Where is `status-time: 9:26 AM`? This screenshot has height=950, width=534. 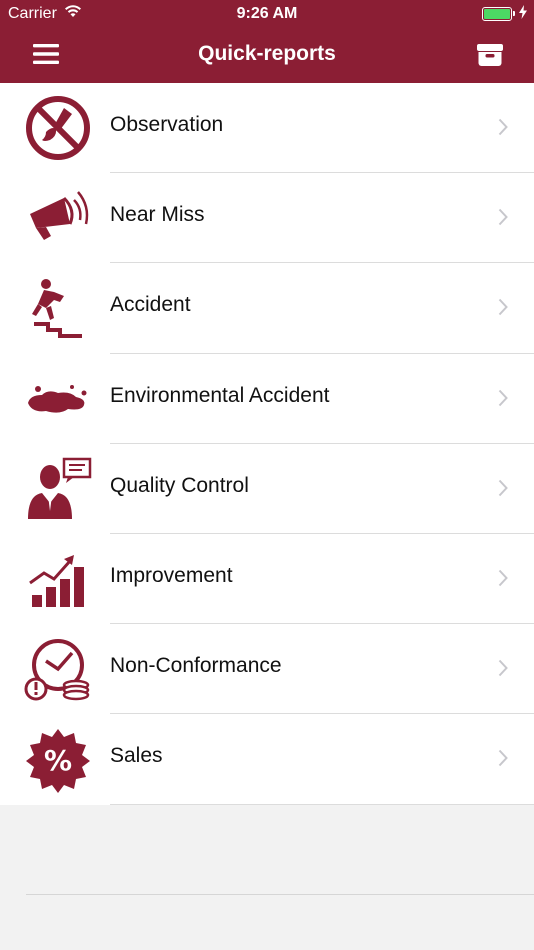 status-time: 9:26 AM is located at coordinates (267, 13).